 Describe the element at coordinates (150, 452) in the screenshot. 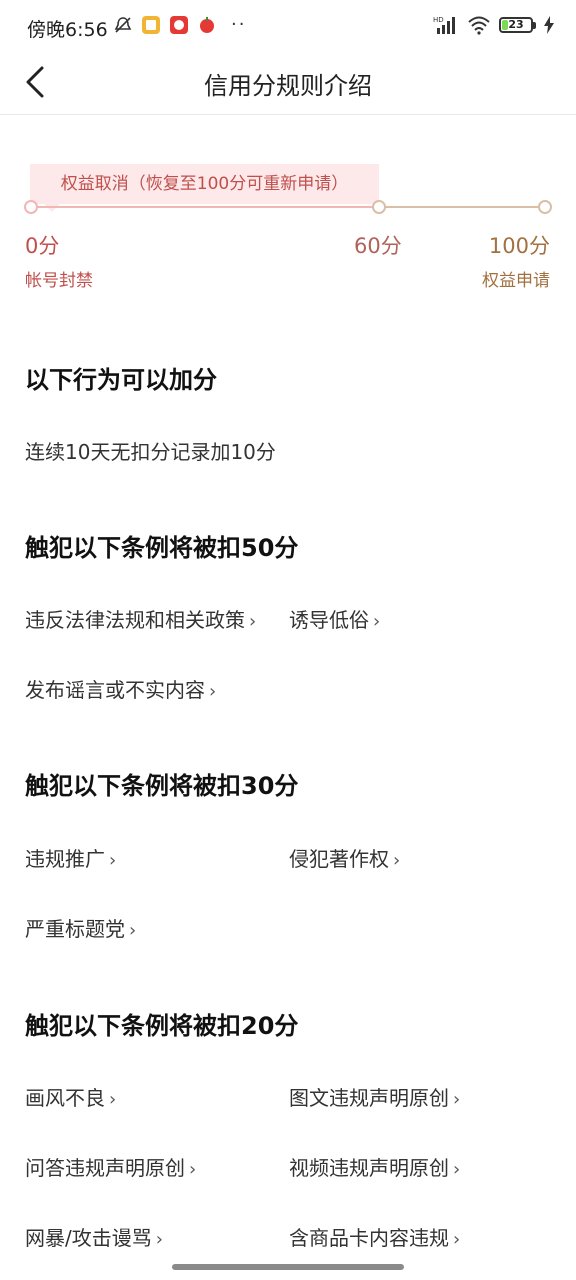

I see `add-points-rule: 连续10天无扣分记录加10分` at that location.